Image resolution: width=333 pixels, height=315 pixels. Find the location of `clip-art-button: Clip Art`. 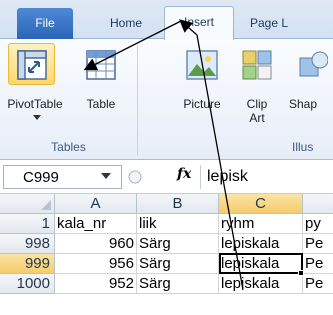

clip-art-button: Clip Art is located at coordinates (257, 86).